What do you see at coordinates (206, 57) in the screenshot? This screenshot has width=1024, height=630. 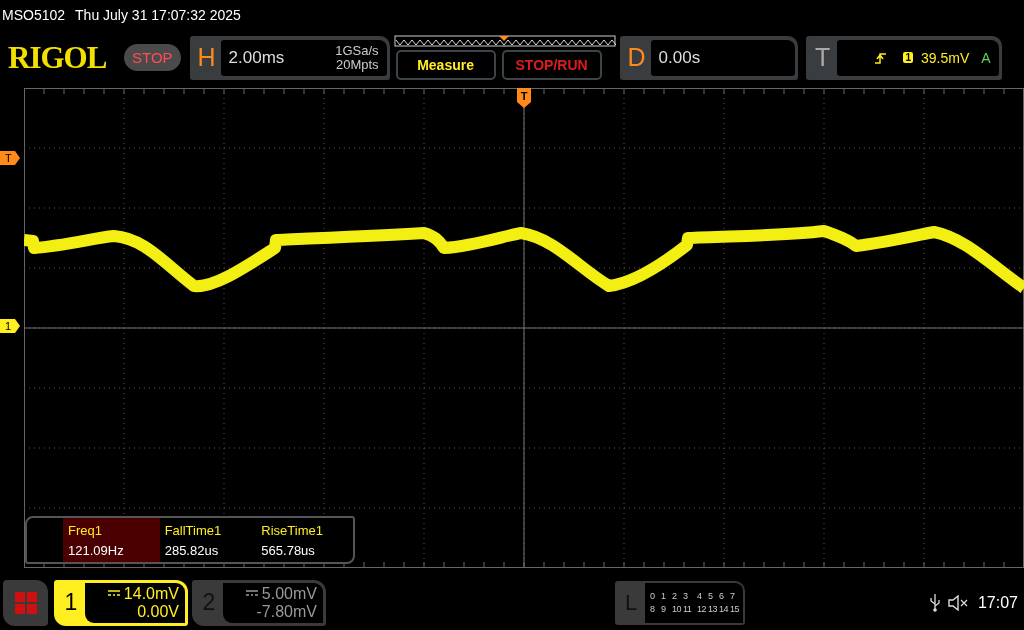 I see `horizontal-label: H` at bounding box center [206, 57].